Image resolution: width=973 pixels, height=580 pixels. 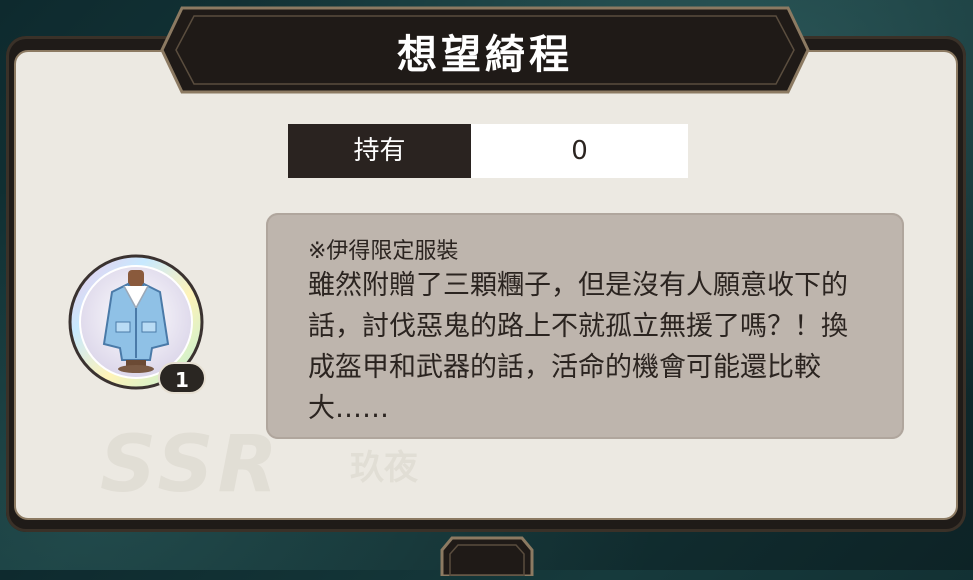 What do you see at coordinates (383, 251) in the screenshot?
I see `description-title: ※伊得限定服裝` at bounding box center [383, 251].